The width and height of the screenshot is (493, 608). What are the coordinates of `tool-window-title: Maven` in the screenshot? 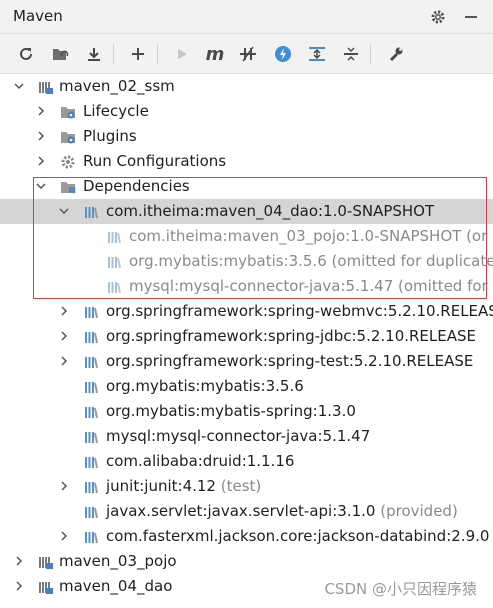 It's located at (38, 16).